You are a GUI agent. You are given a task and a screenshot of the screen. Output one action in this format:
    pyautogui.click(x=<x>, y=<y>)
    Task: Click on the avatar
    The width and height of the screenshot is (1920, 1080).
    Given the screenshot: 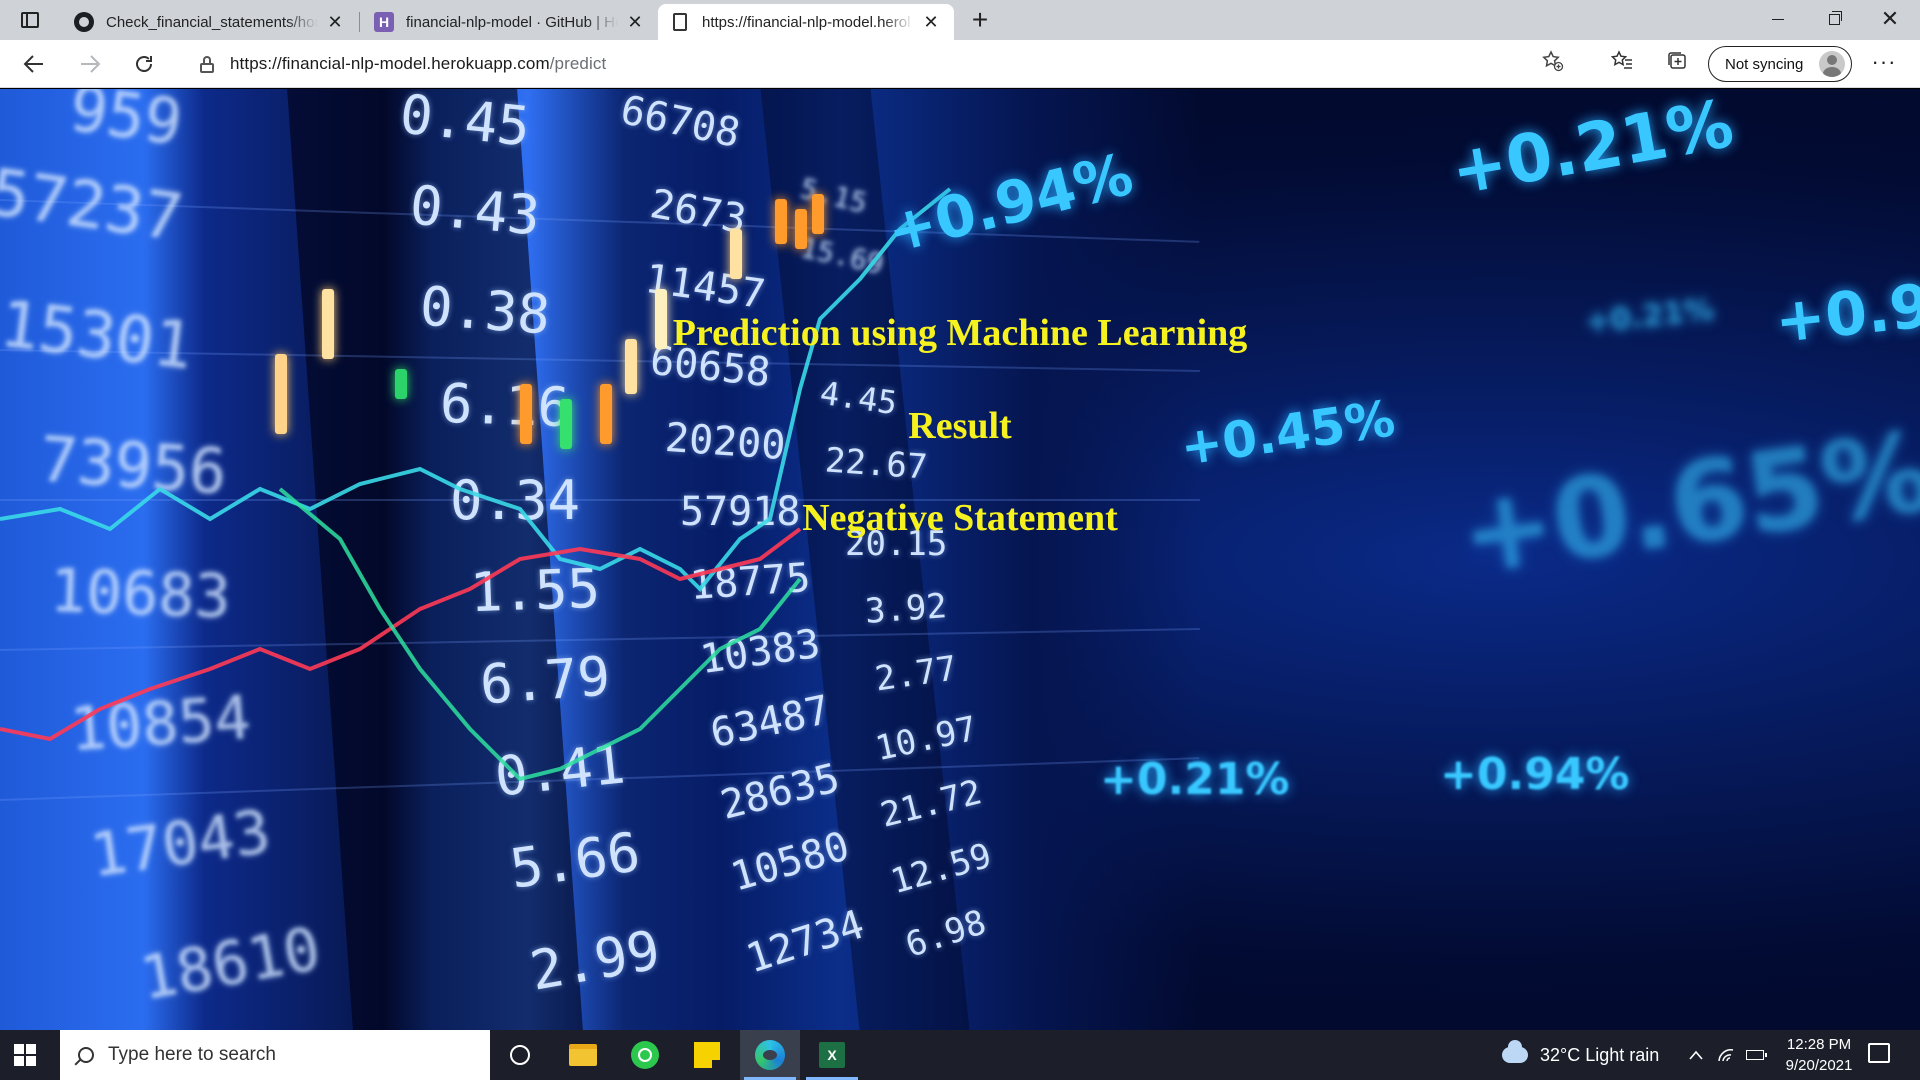 What is the action you would take?
    pyautogui.click(x=1832, y=64)
    